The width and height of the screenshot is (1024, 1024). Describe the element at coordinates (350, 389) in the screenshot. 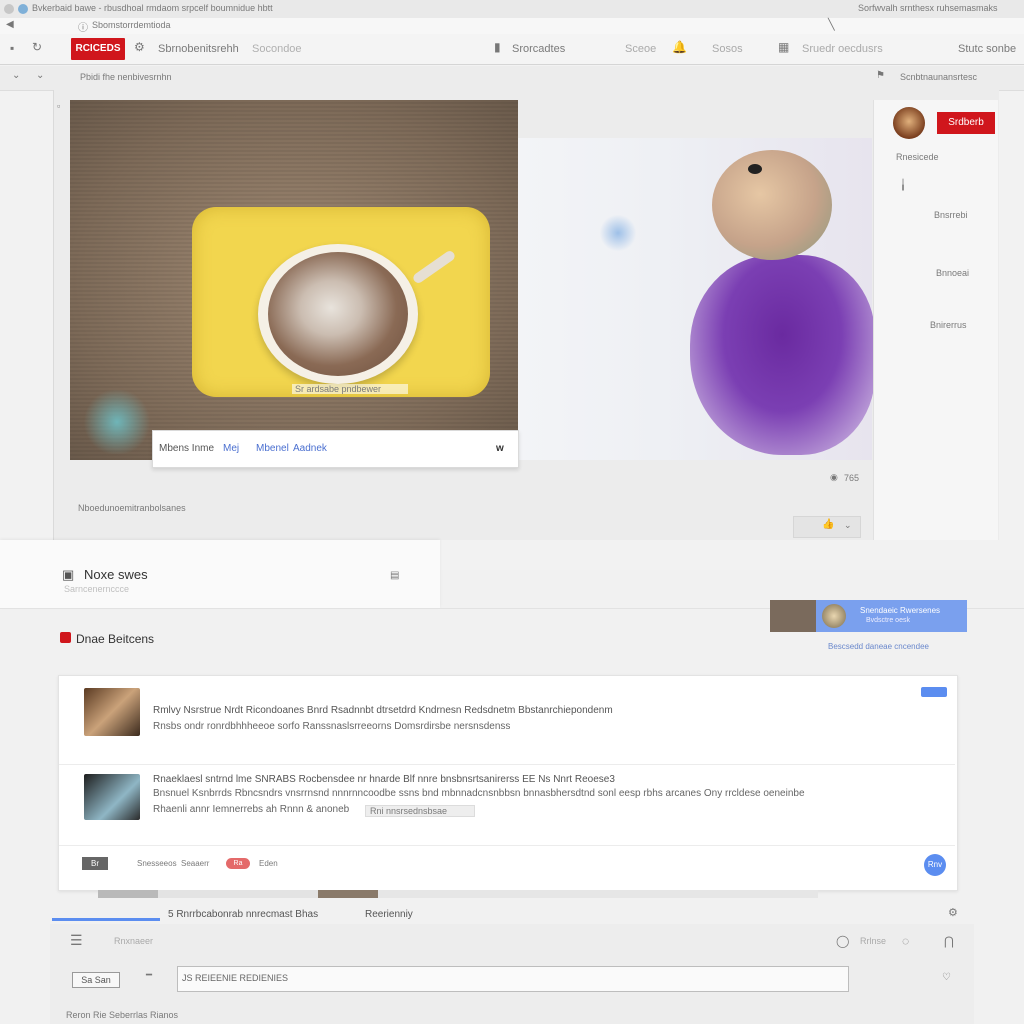

I see `cup-label: Sr ardsabe pndbewer` at that location.